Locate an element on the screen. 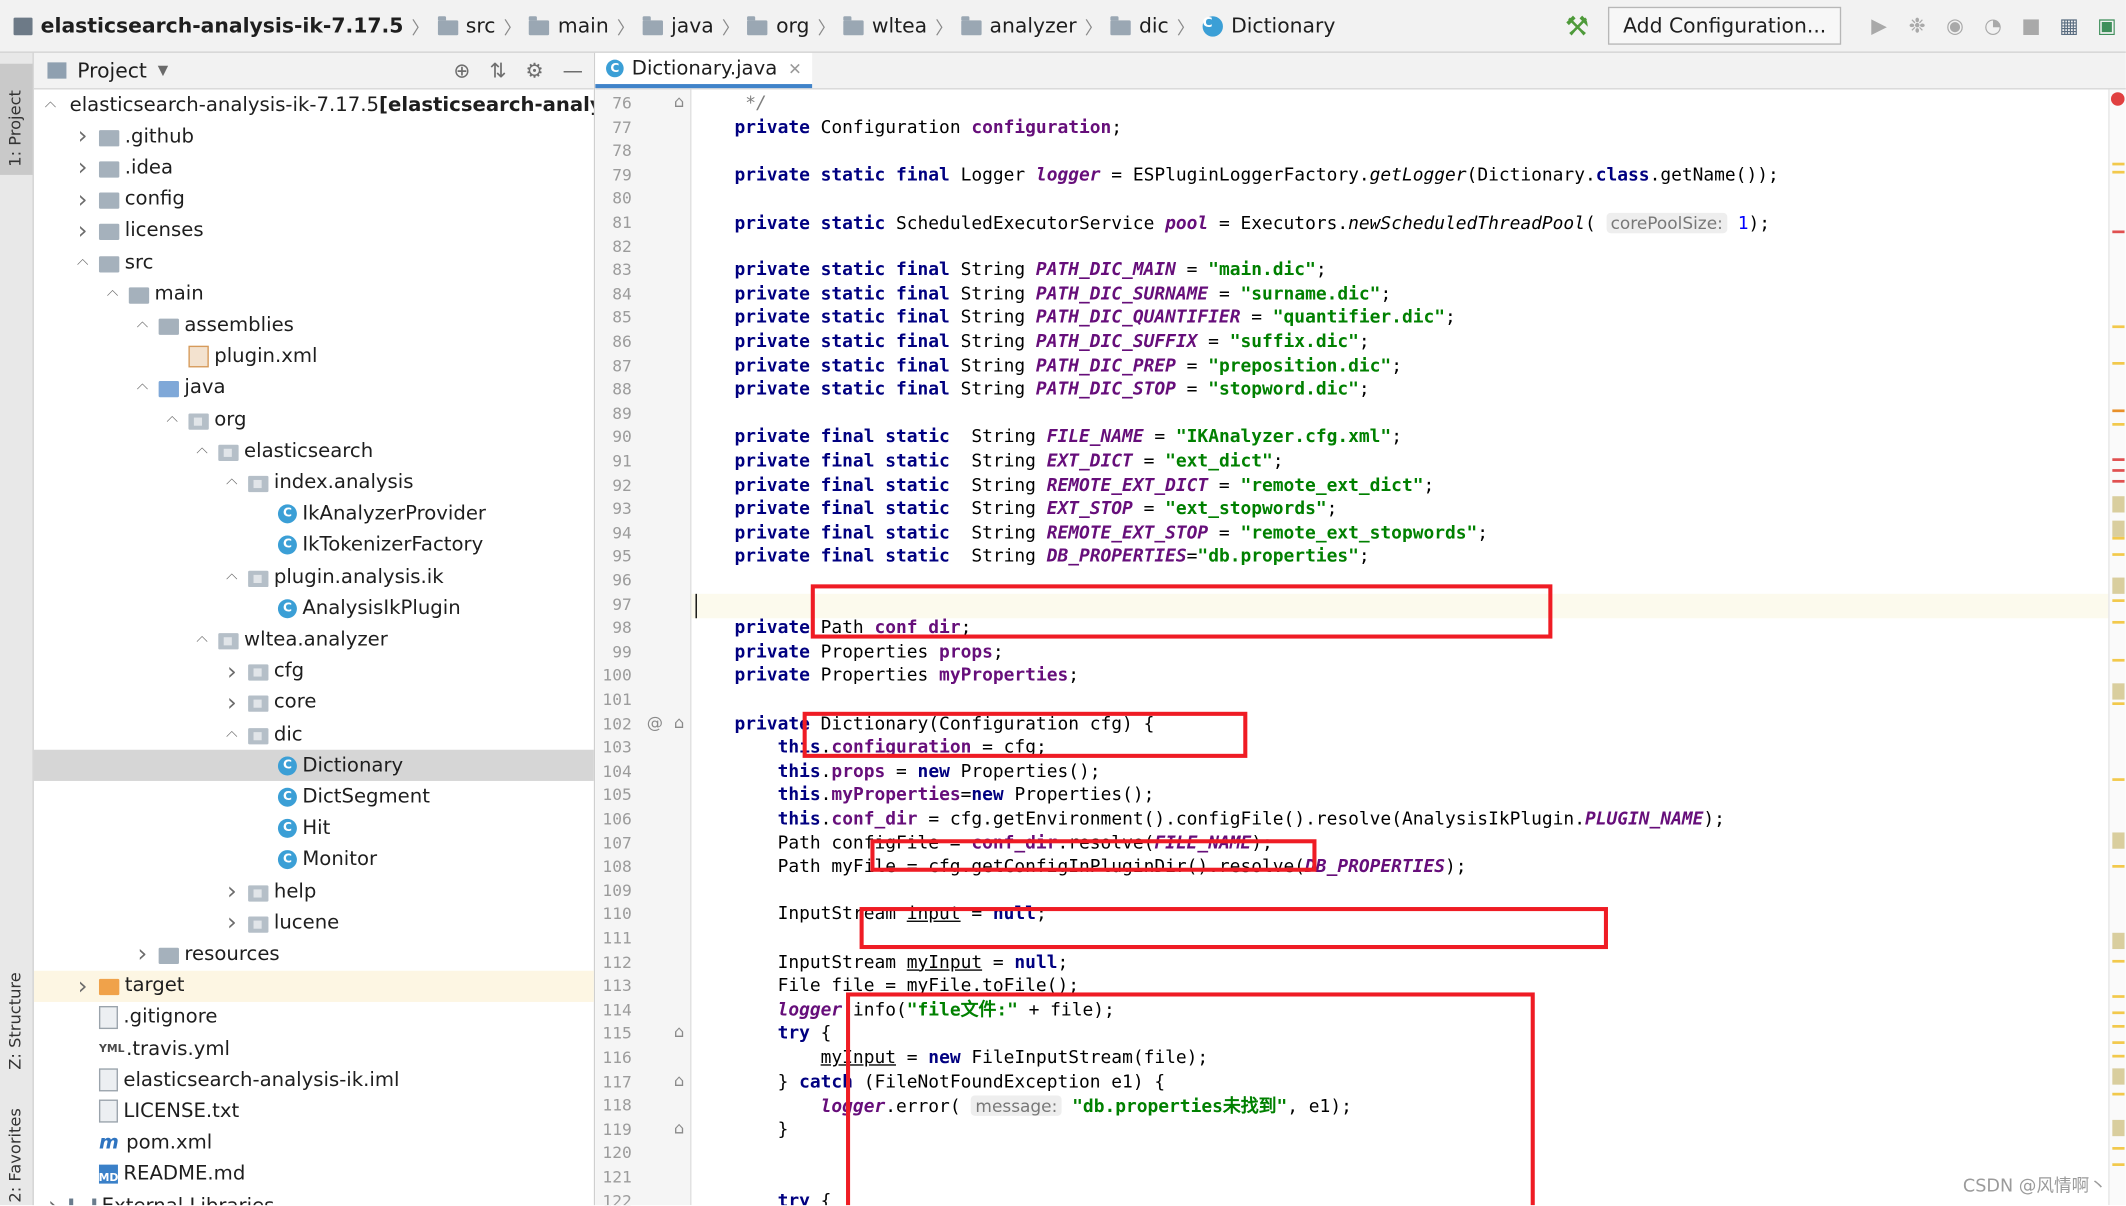 The height and width of the screenshot is (1206, 2126). tree-item: MD README.md is located at coordinates (314, 1174).